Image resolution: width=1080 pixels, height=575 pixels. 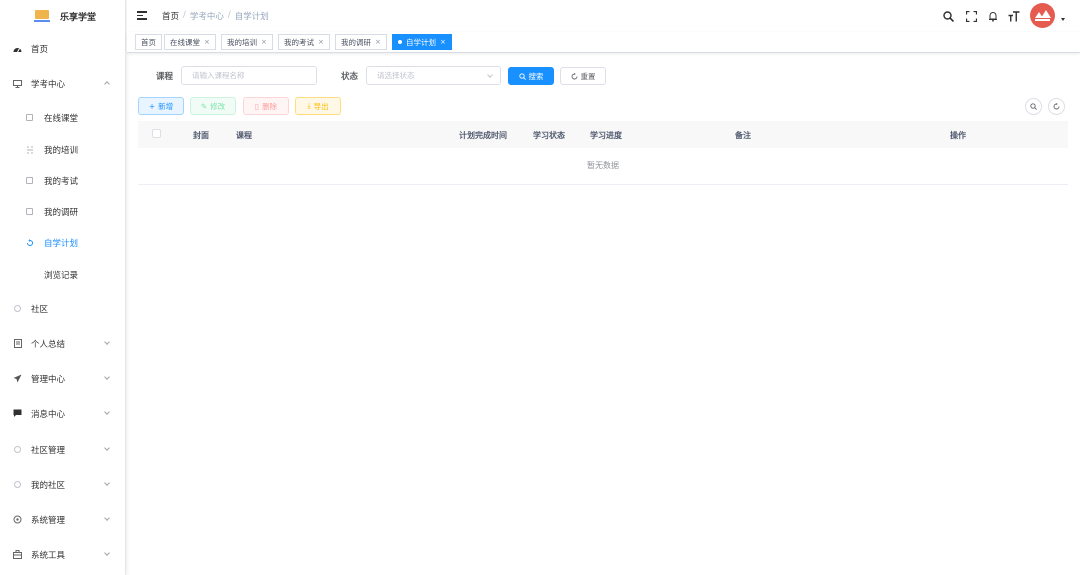 I want to click on sidebar-item-my-training: 我的培训, so click(x=63, y=150).